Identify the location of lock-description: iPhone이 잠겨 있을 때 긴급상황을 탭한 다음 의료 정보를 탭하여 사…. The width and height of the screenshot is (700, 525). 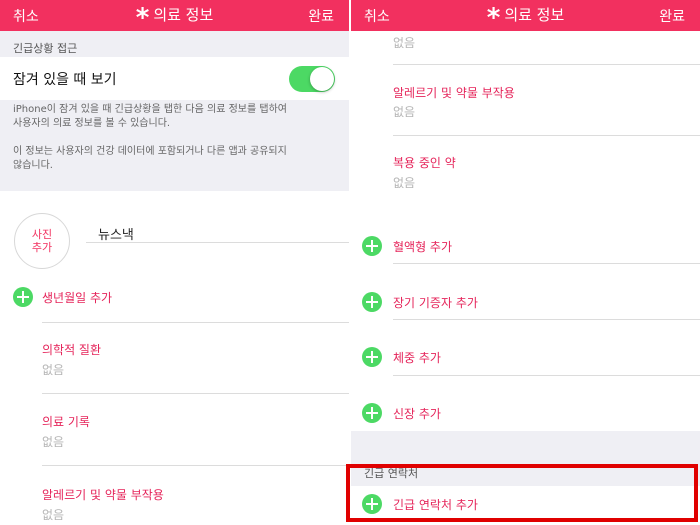
(178, 117).